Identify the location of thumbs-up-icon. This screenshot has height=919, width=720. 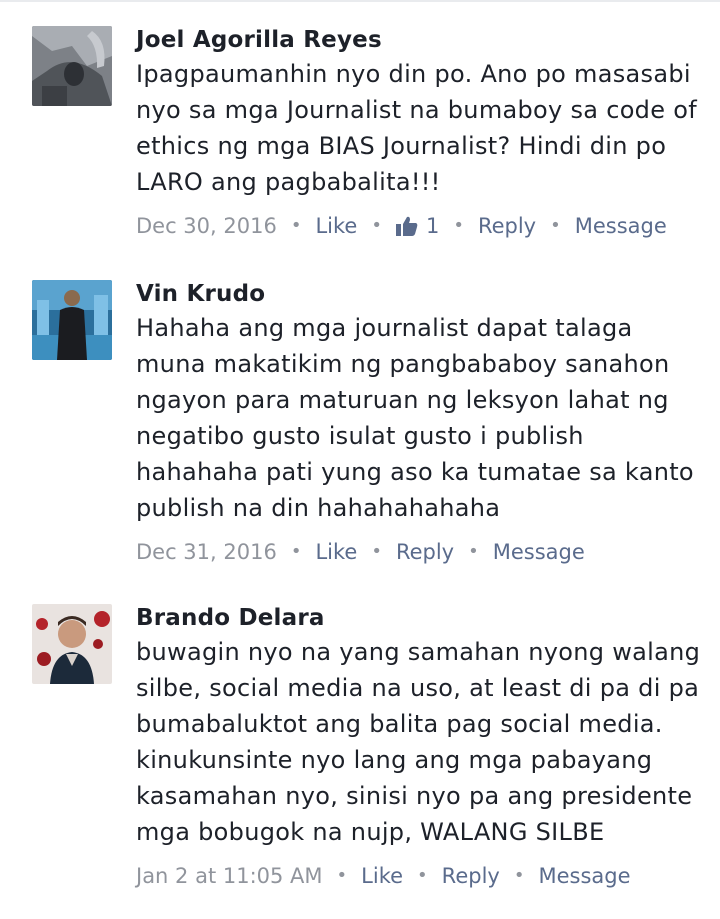
(406, 226).